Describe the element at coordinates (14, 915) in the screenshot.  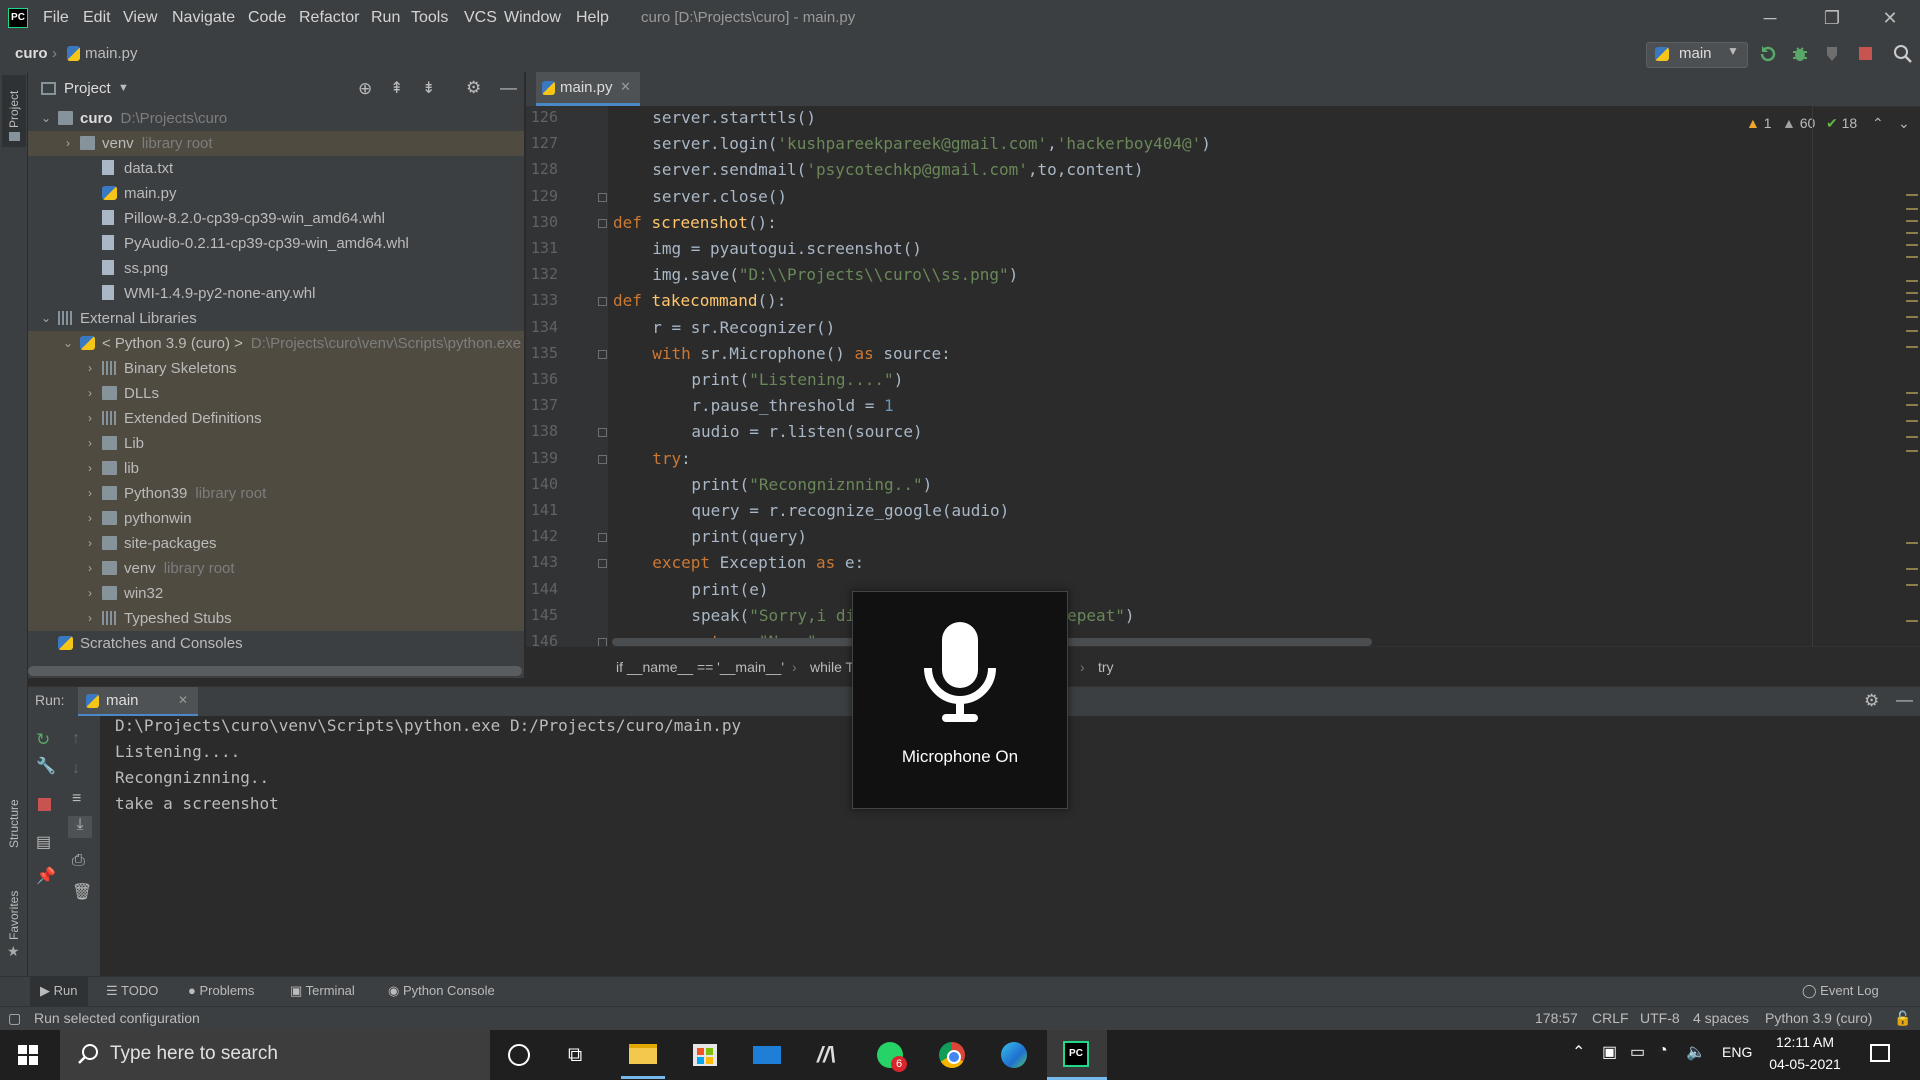
I see `favorites-tool-label: Favorites` at that location.